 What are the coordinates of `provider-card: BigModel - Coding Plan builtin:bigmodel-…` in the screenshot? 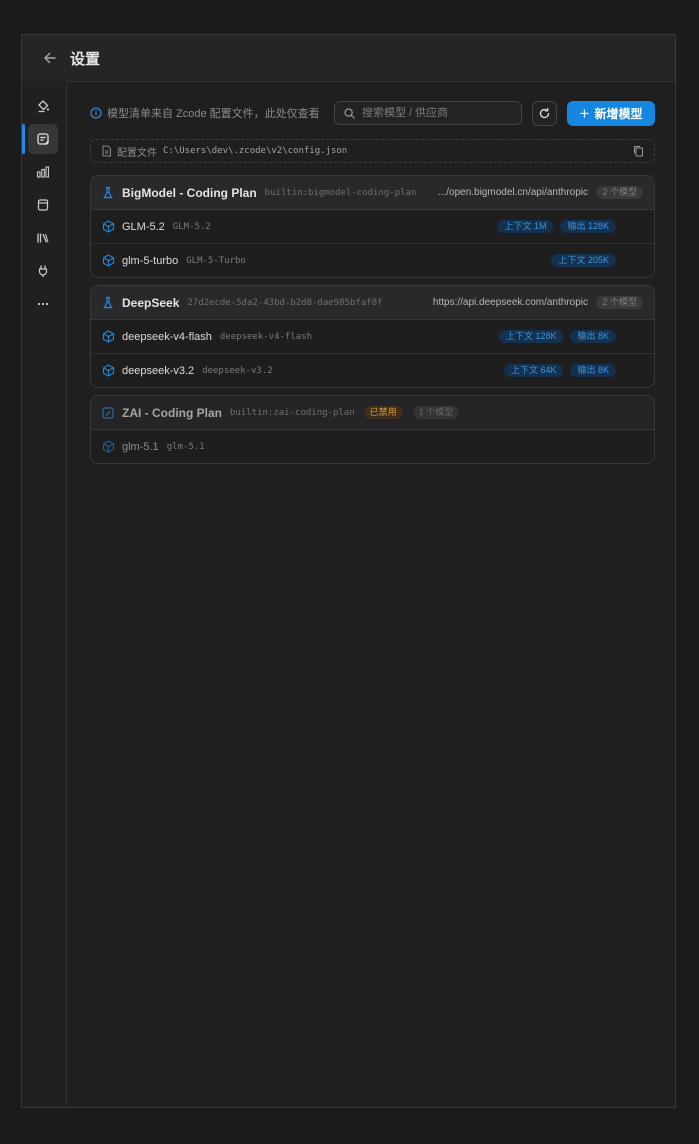 It's located at (372, 226).